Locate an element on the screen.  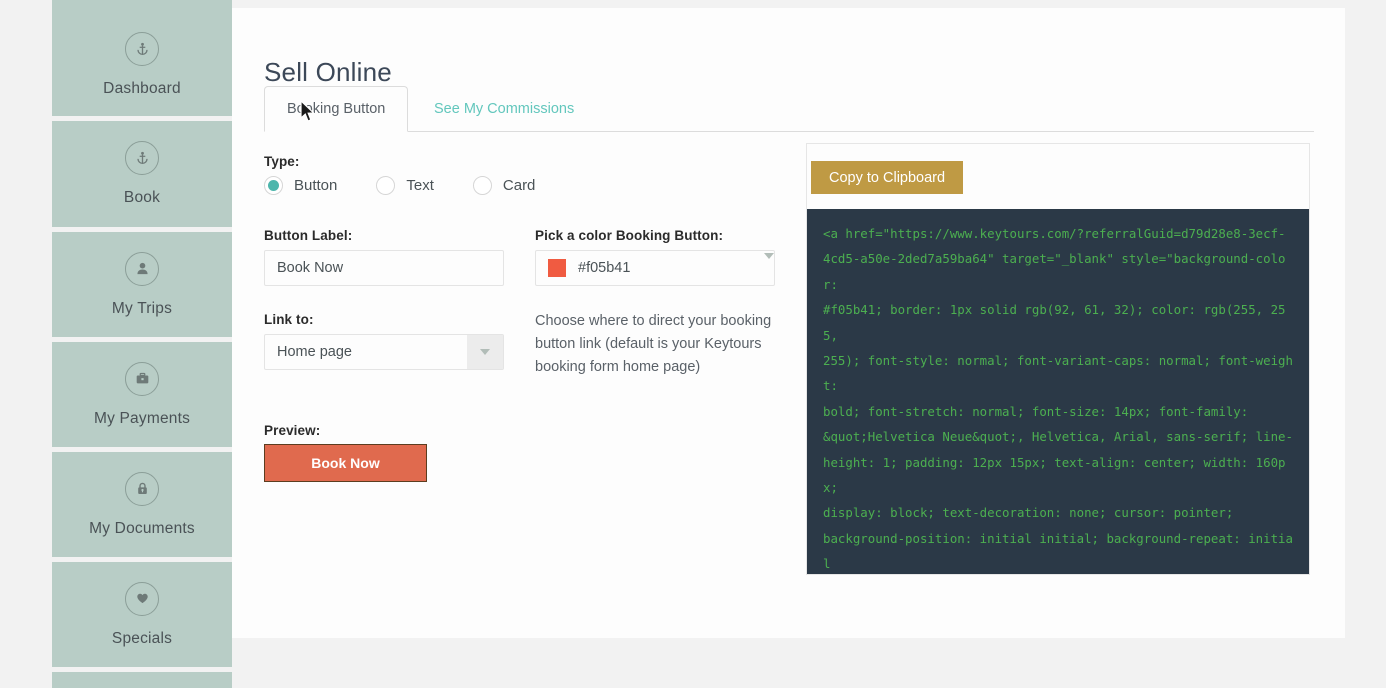
mouse-cursor is located at coordinates (308, 114).